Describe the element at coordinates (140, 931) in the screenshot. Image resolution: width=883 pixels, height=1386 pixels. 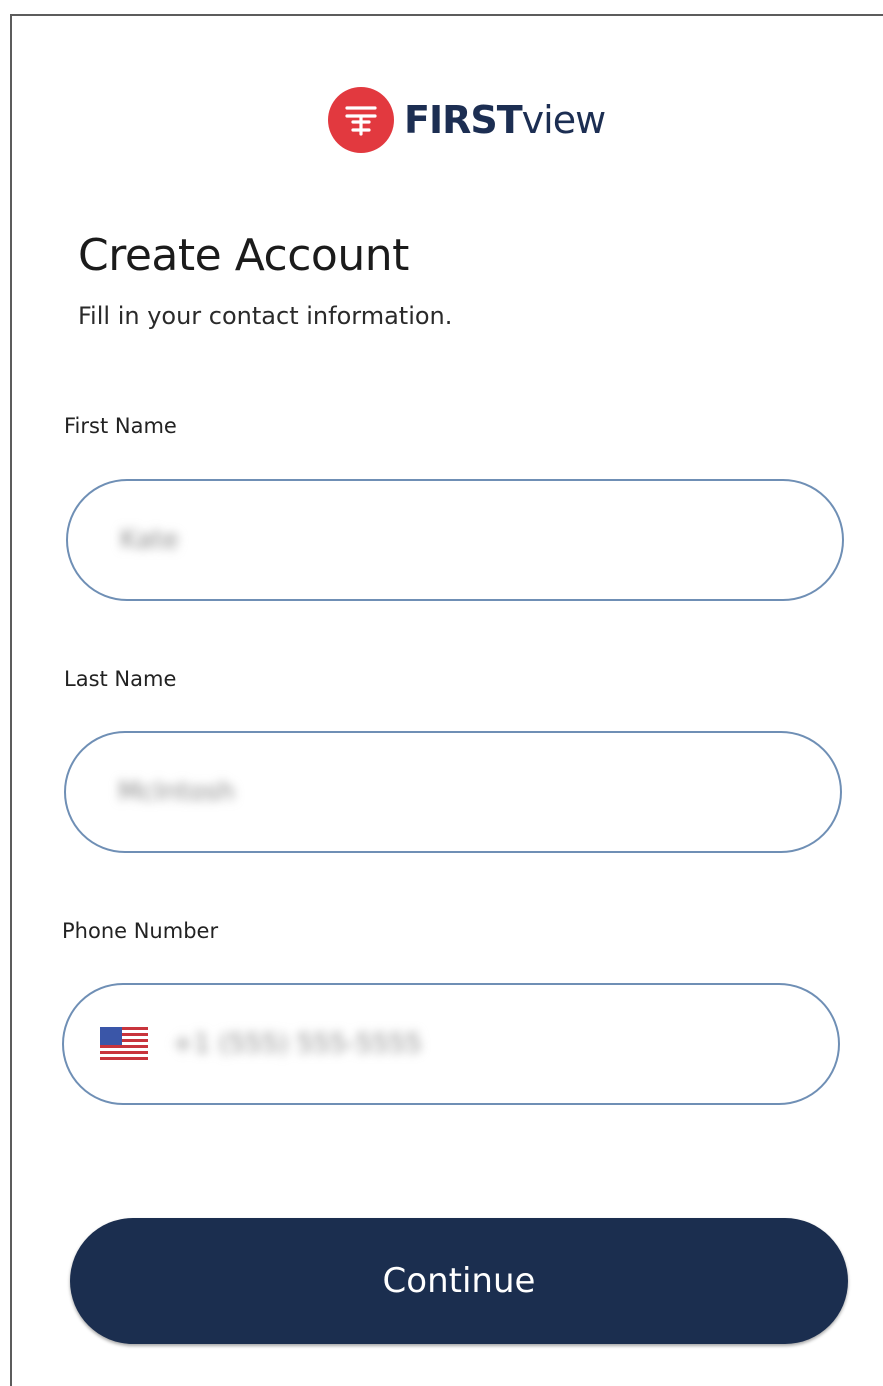
I see `phone-number-label: Phone Number` at that location.